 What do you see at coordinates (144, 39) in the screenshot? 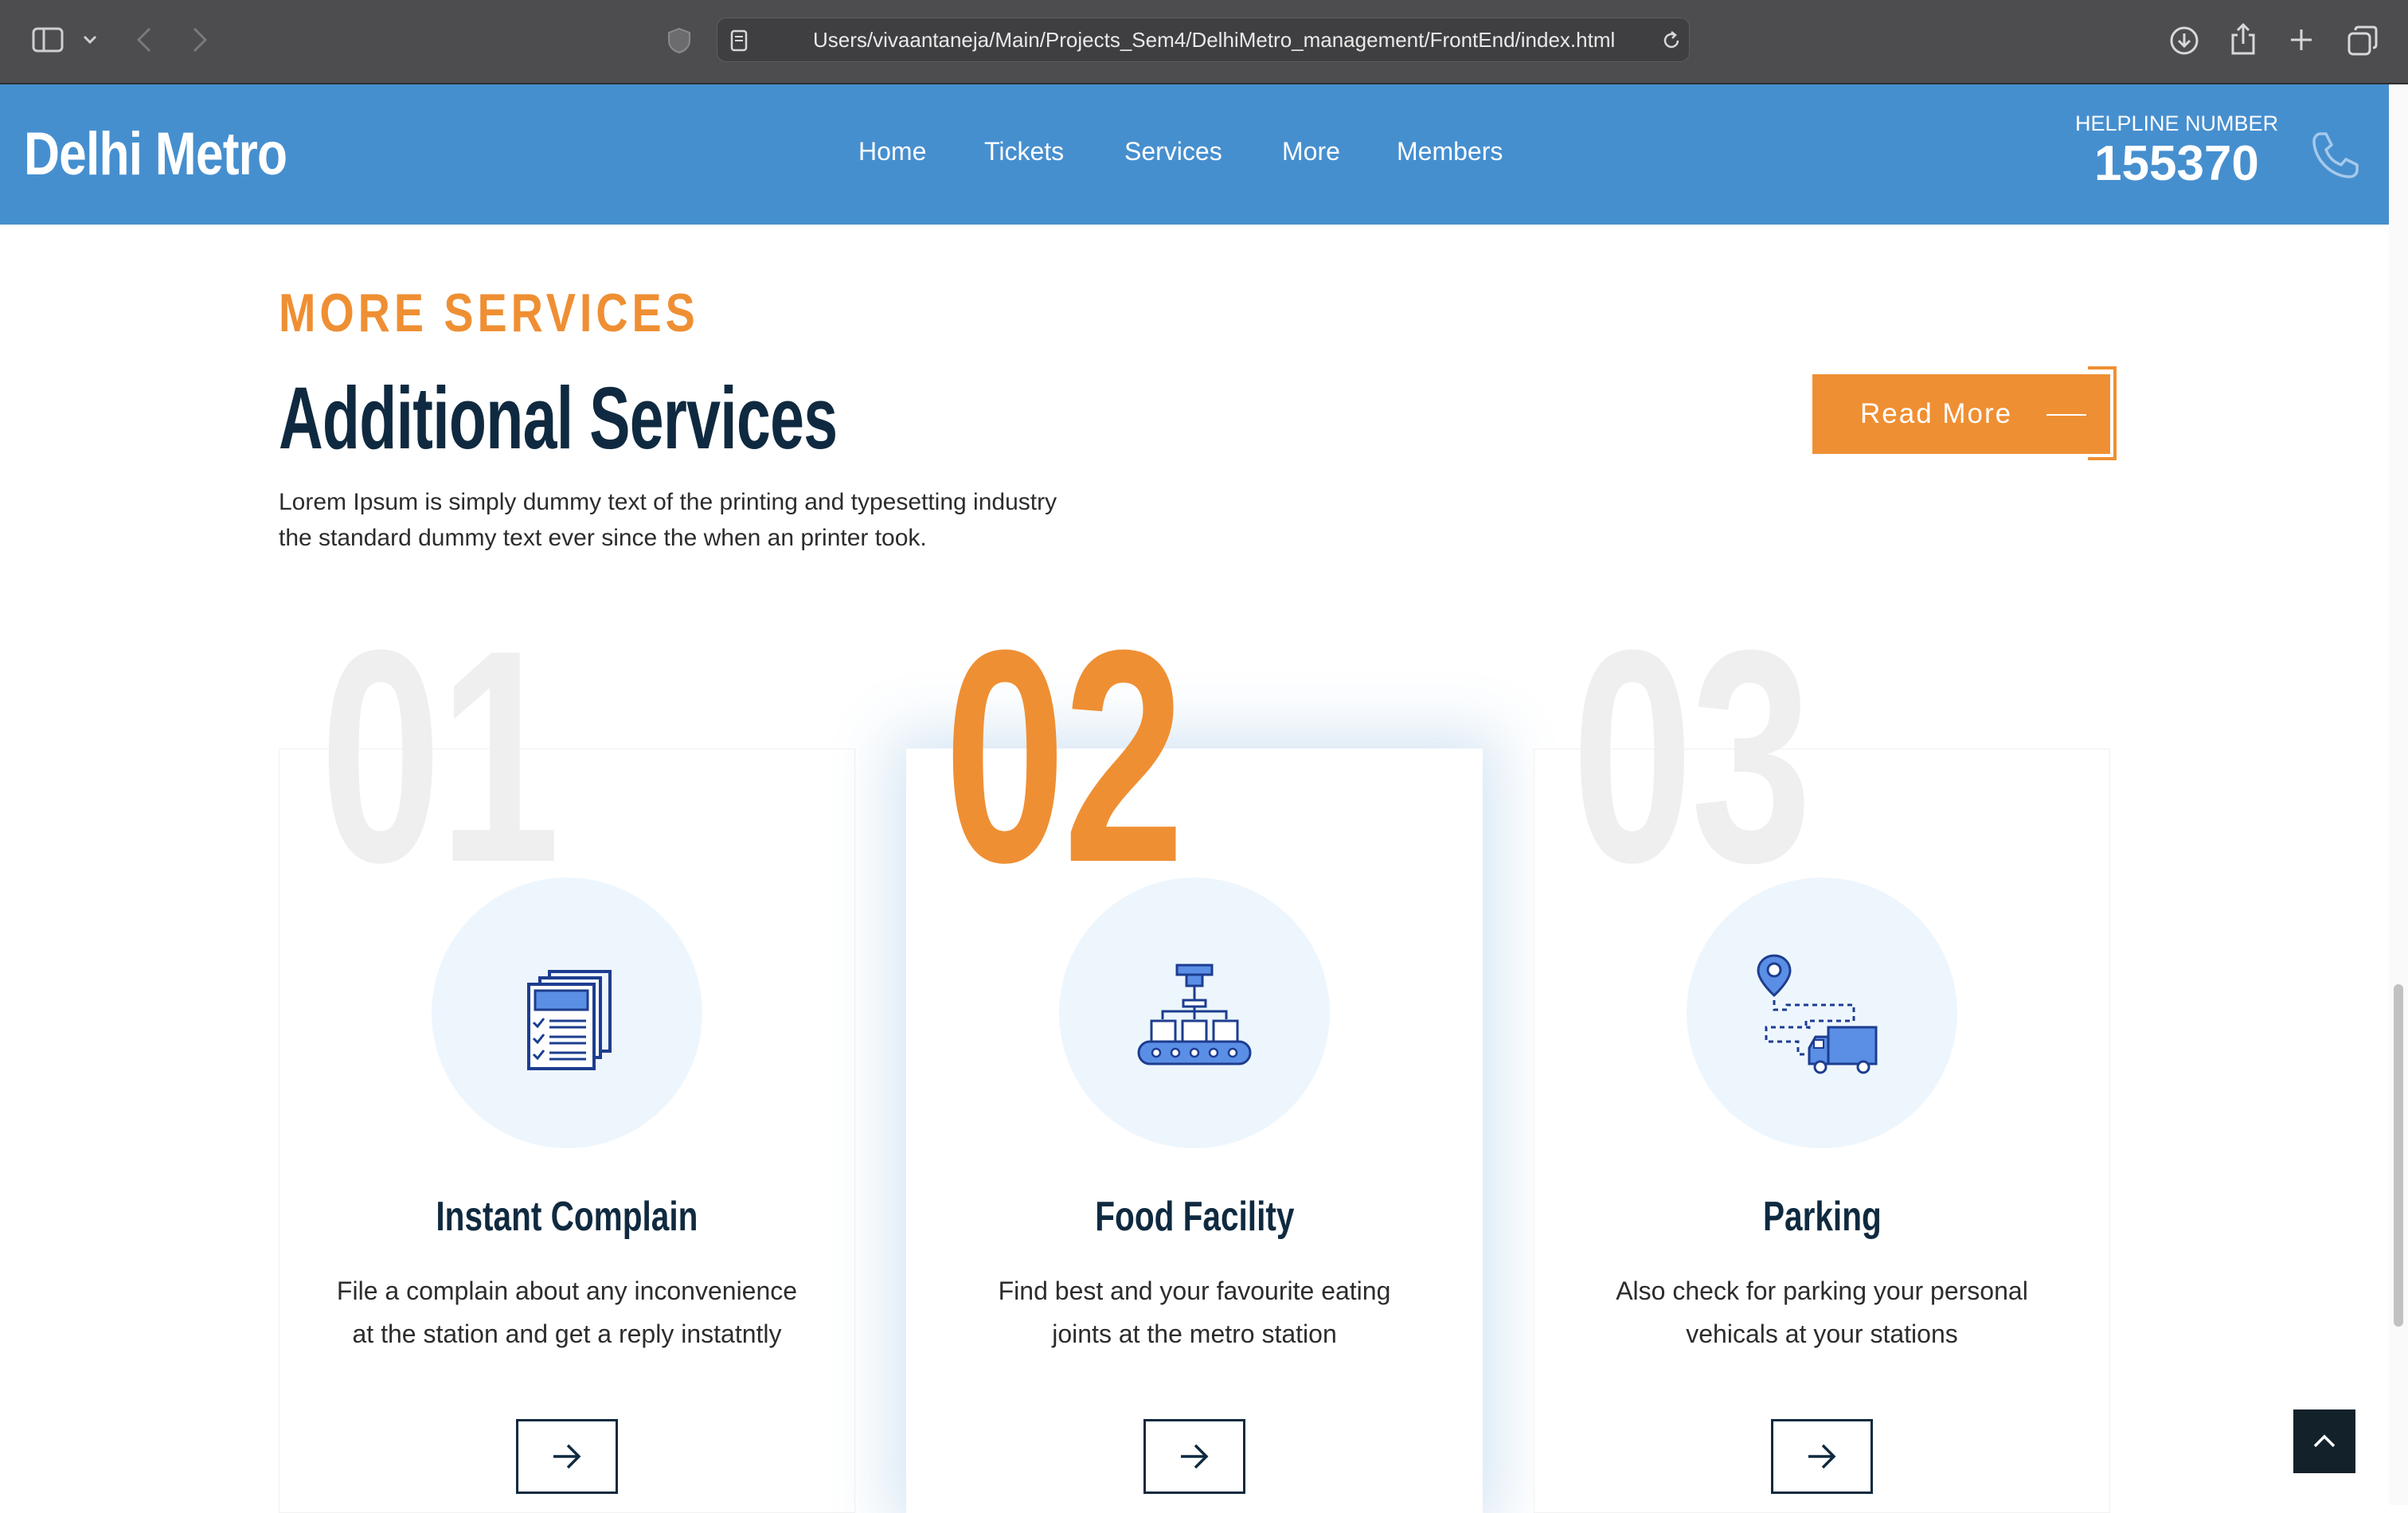
I see `back-icon` at bounding box center [144, 39].